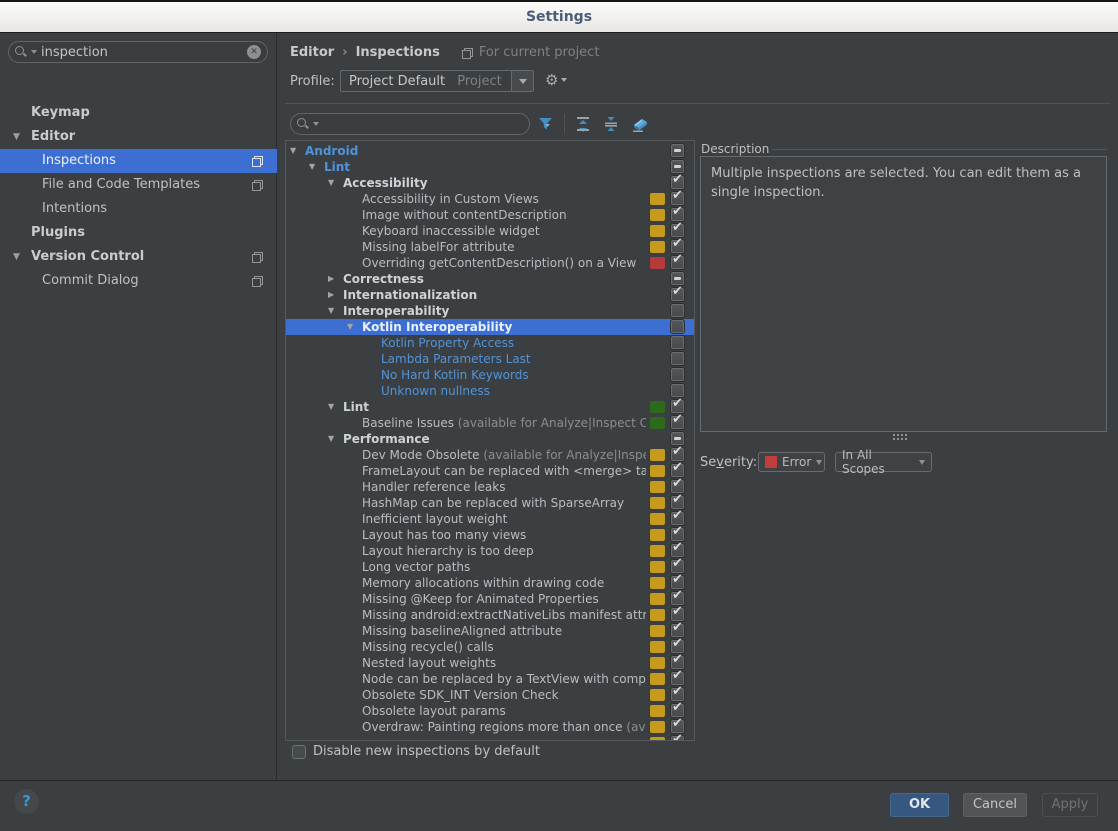 The image size is (1118, 831). I want to click on sidebar-item-keymap: Keymap, so click(138, 113).